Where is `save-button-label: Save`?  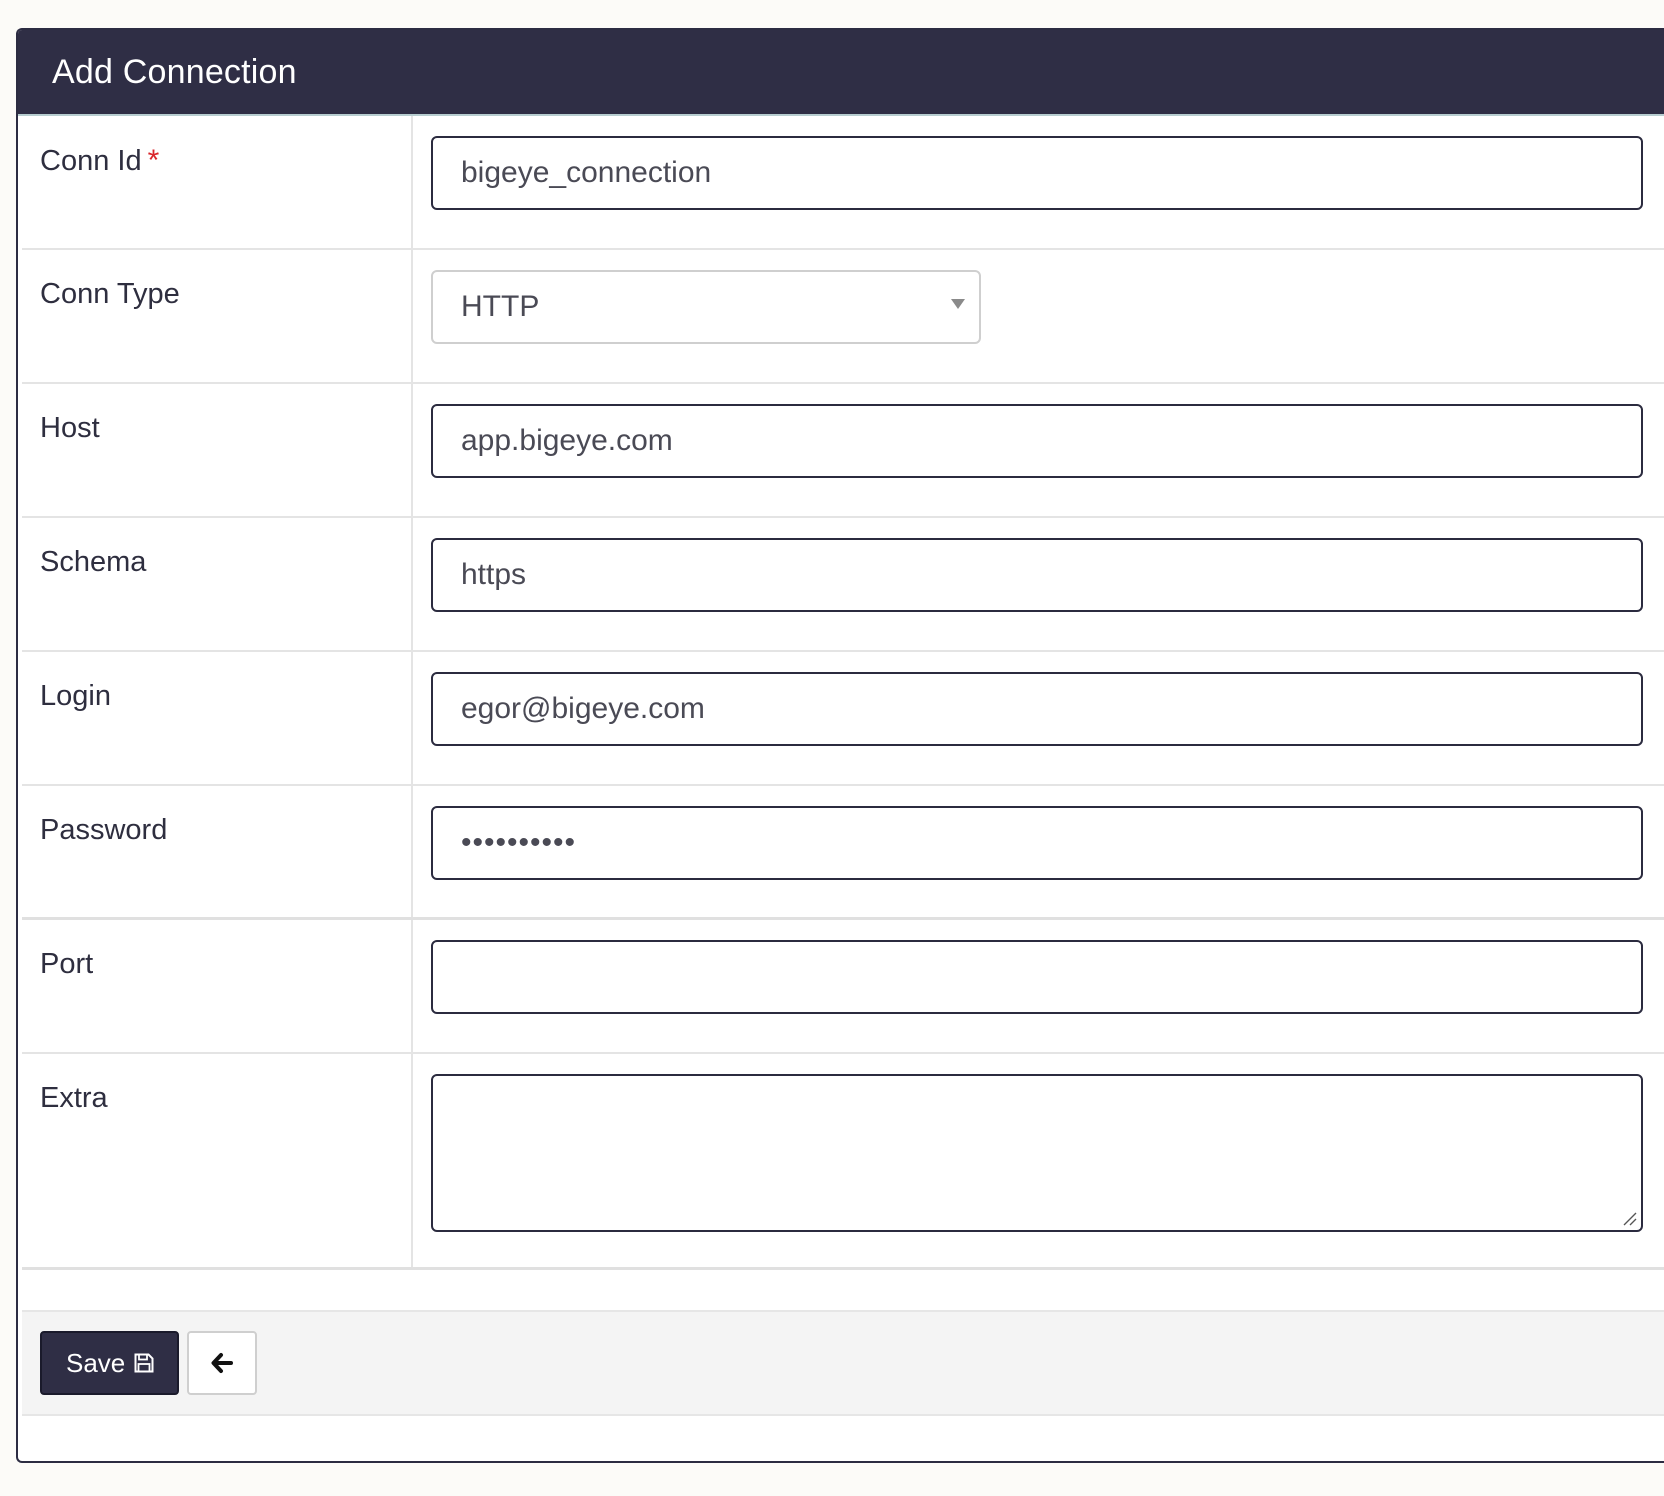 save-button-label: Save is located at coordinates (96, 1362).